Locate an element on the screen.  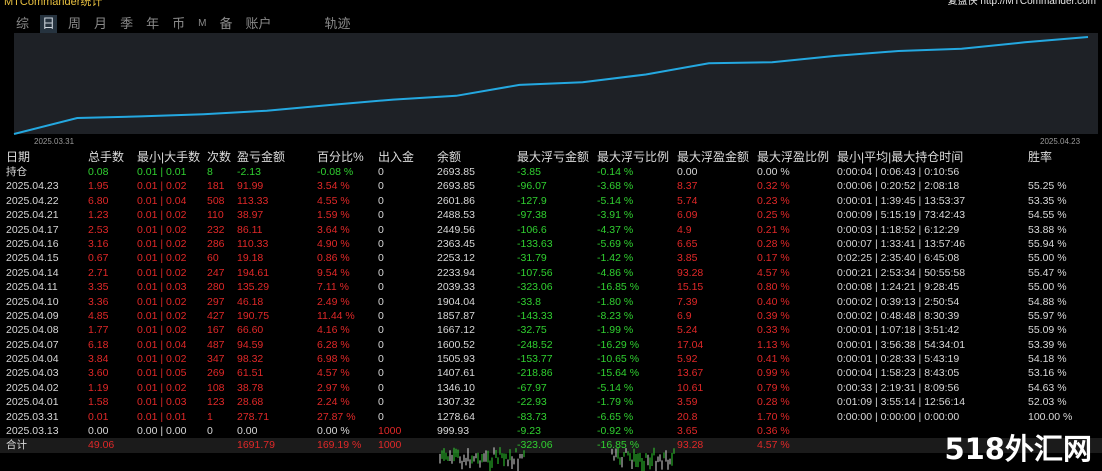
table-cell: 135.29 is located at coordinates (253, 287).